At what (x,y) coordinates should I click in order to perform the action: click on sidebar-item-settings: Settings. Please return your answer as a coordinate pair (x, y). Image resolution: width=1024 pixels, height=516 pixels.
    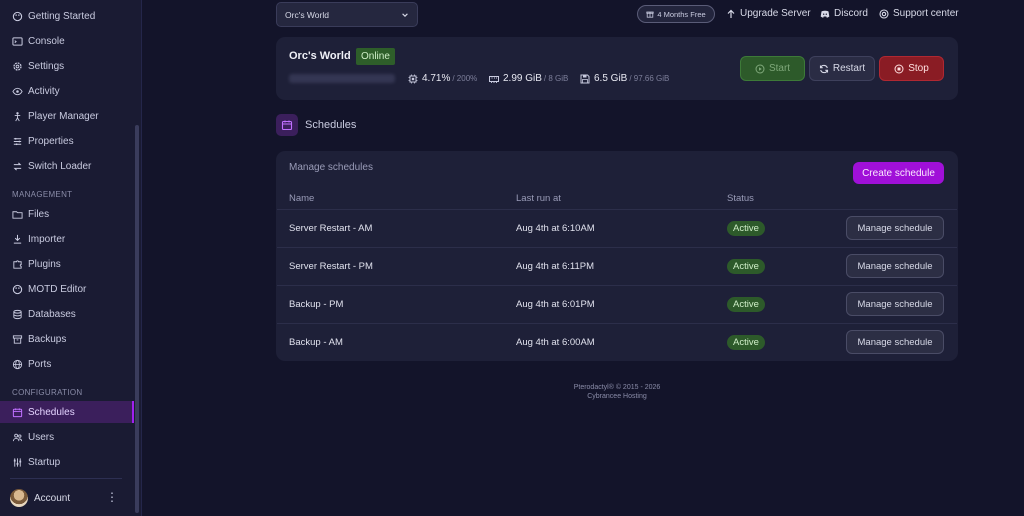
    Looking at the image, I should click on (67, 66).